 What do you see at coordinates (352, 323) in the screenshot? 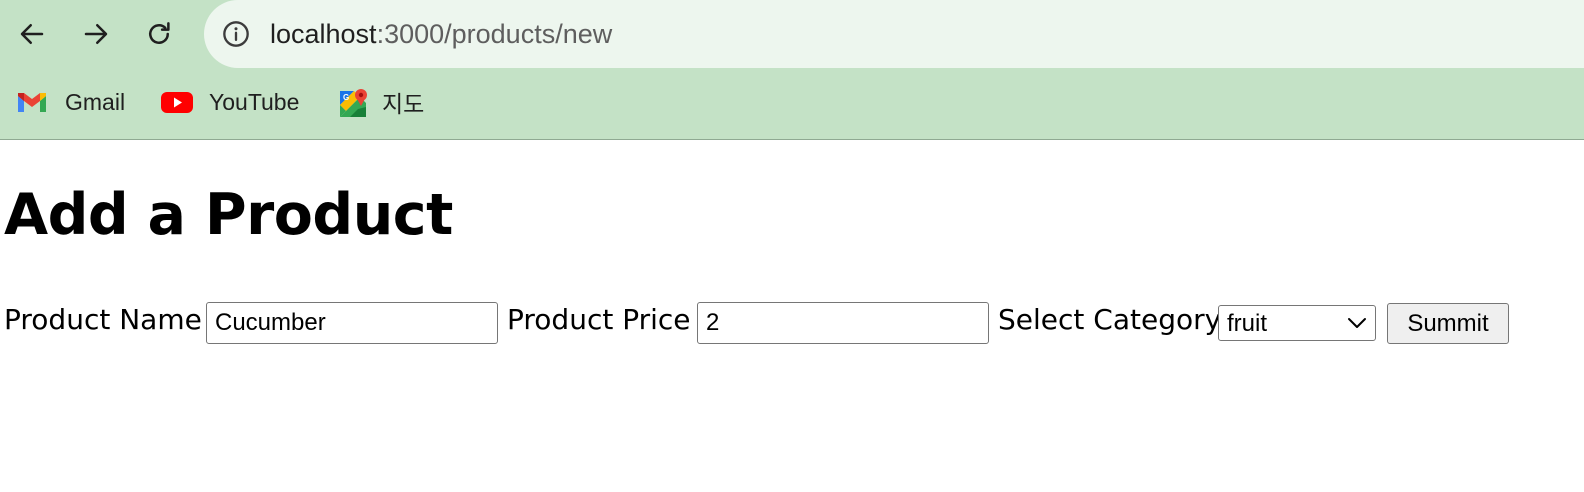
I see `product-name-input` at bounding box center [352, 323].